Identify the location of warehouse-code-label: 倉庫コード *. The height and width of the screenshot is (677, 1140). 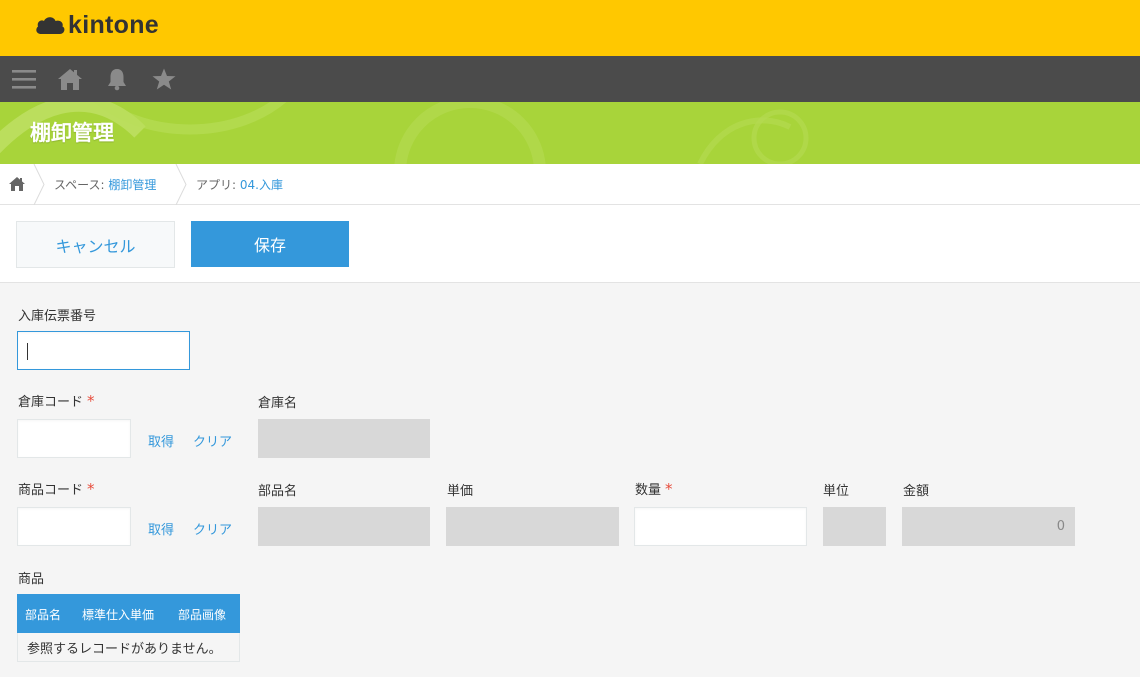
(56, 400).